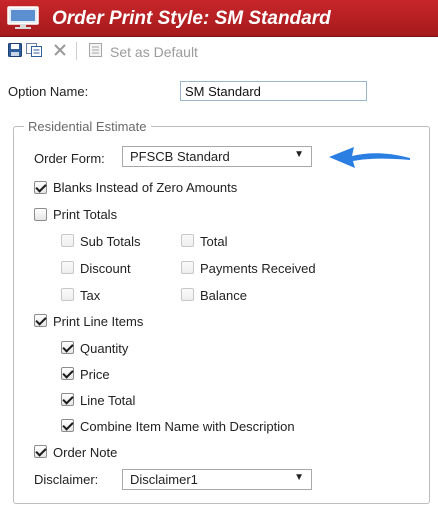 The height and width of the screenshot is (511, 438). Describe the element at coordinates (40, 451) in the screenshot. I see `order-note-checkbox` at that location.